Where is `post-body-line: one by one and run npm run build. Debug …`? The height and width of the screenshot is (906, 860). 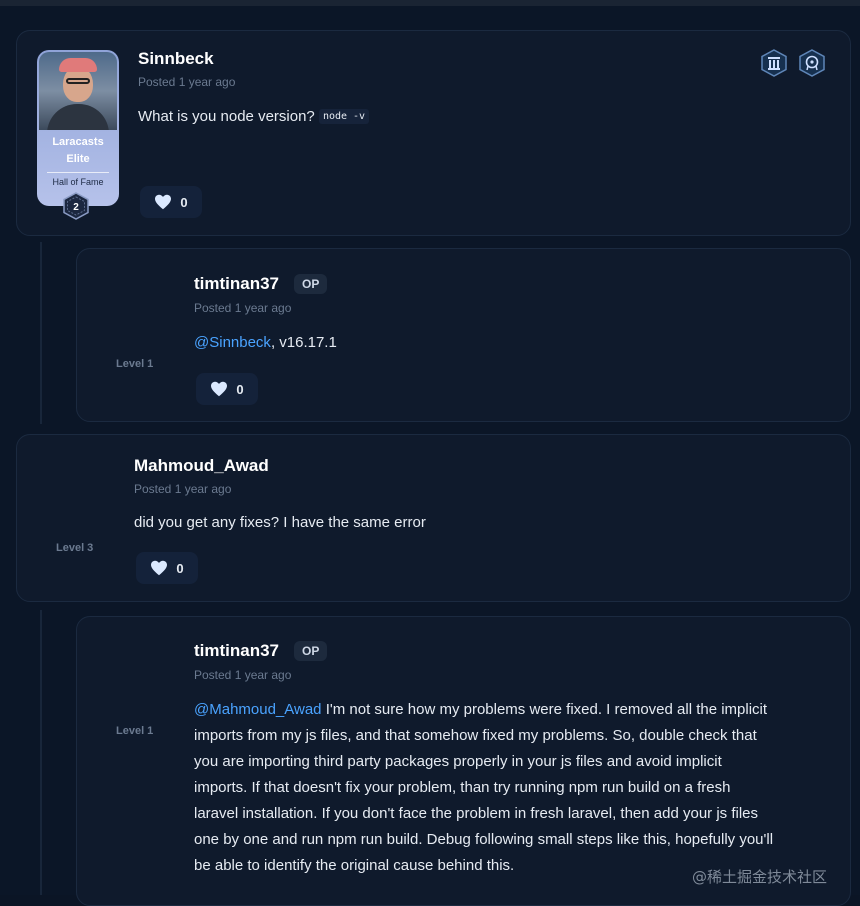
post-body-line: one by one and run npm run build. Debug … is located at coordinates (484, 839).